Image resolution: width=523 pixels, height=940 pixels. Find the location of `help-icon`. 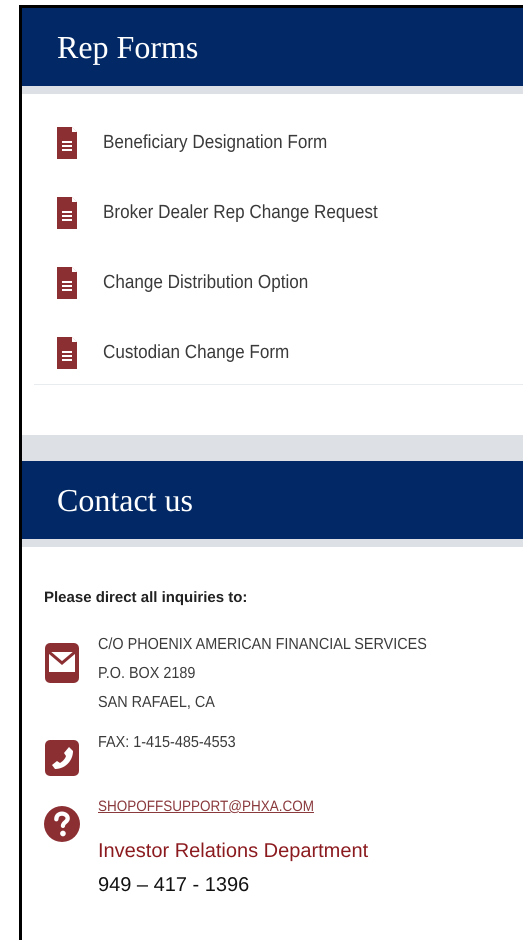

help-icon is located at coordinates (62, 824).